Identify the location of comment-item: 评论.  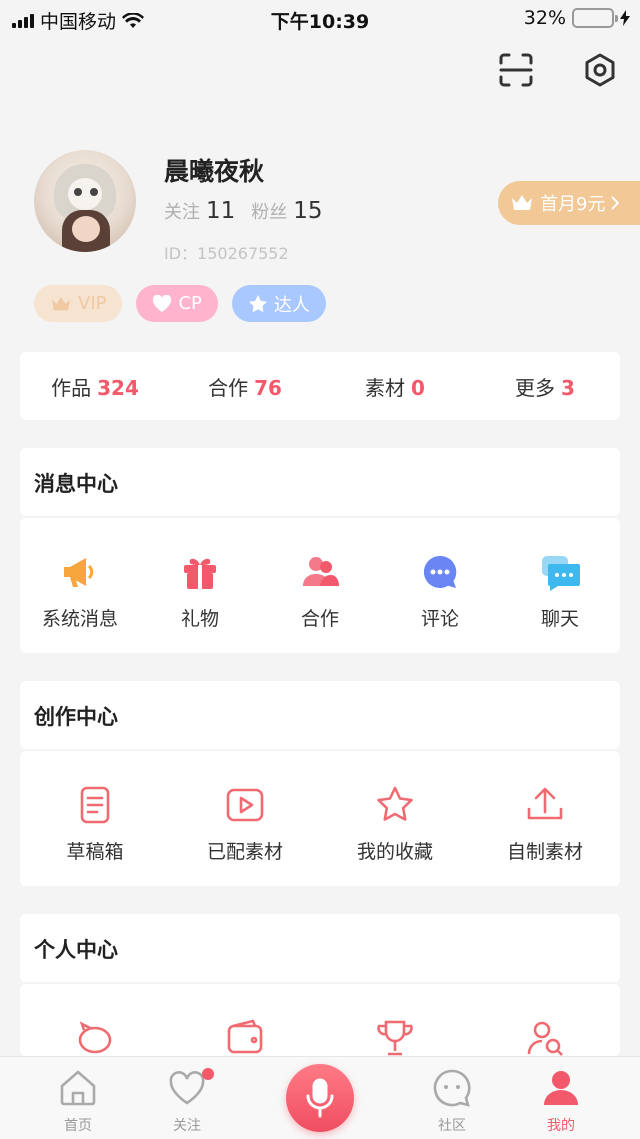
(440, 591).